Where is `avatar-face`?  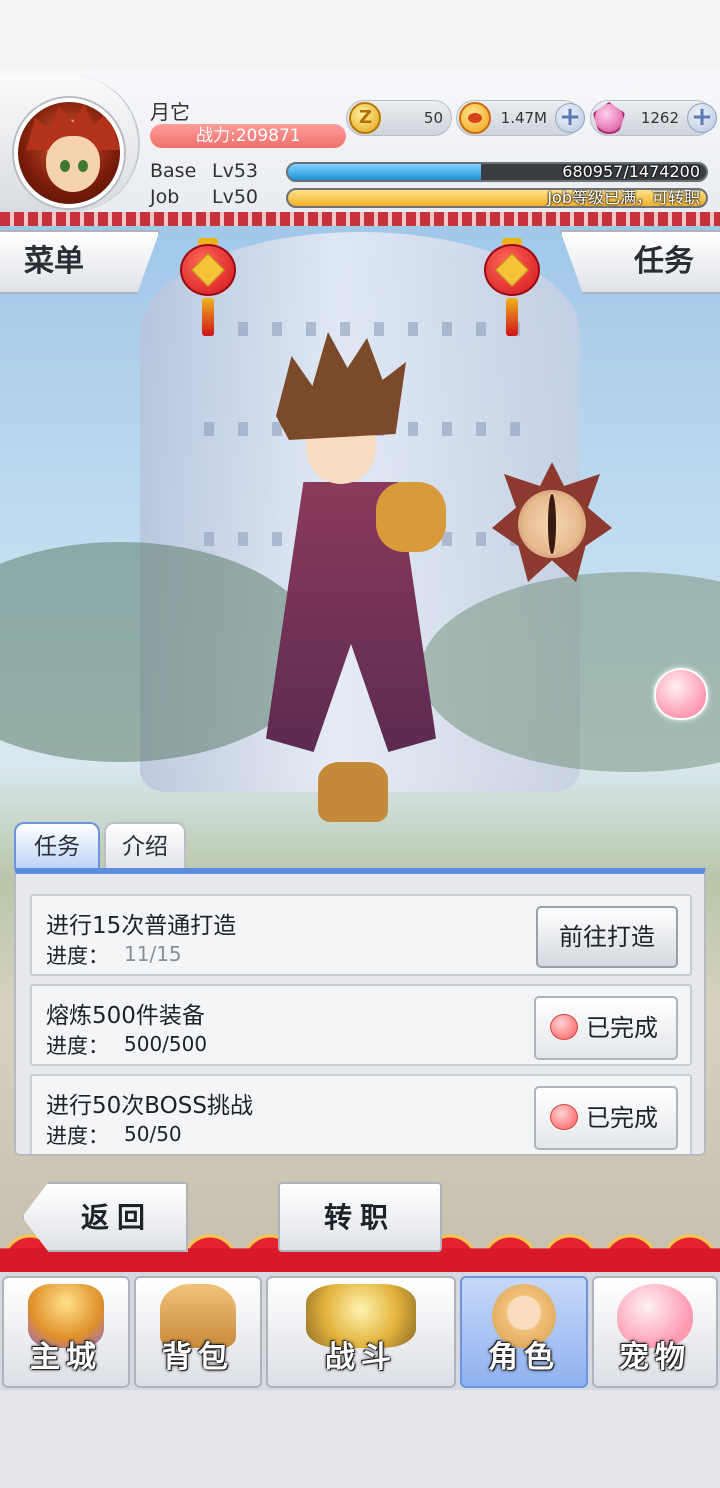
avatar-face is located at coordinates (73, 164).